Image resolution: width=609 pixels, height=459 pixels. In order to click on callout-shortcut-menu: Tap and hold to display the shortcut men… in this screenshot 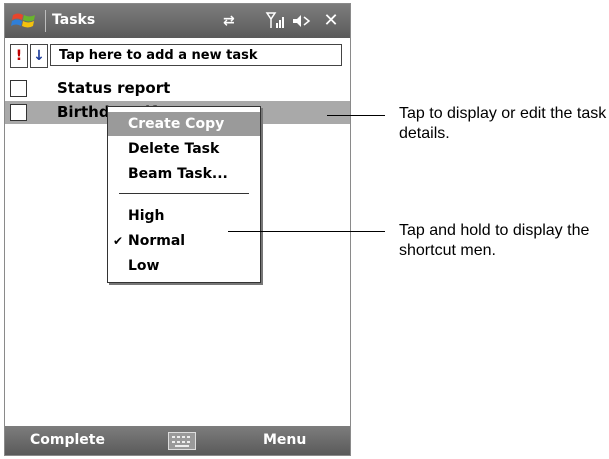, I will do `click(494, 240)`.